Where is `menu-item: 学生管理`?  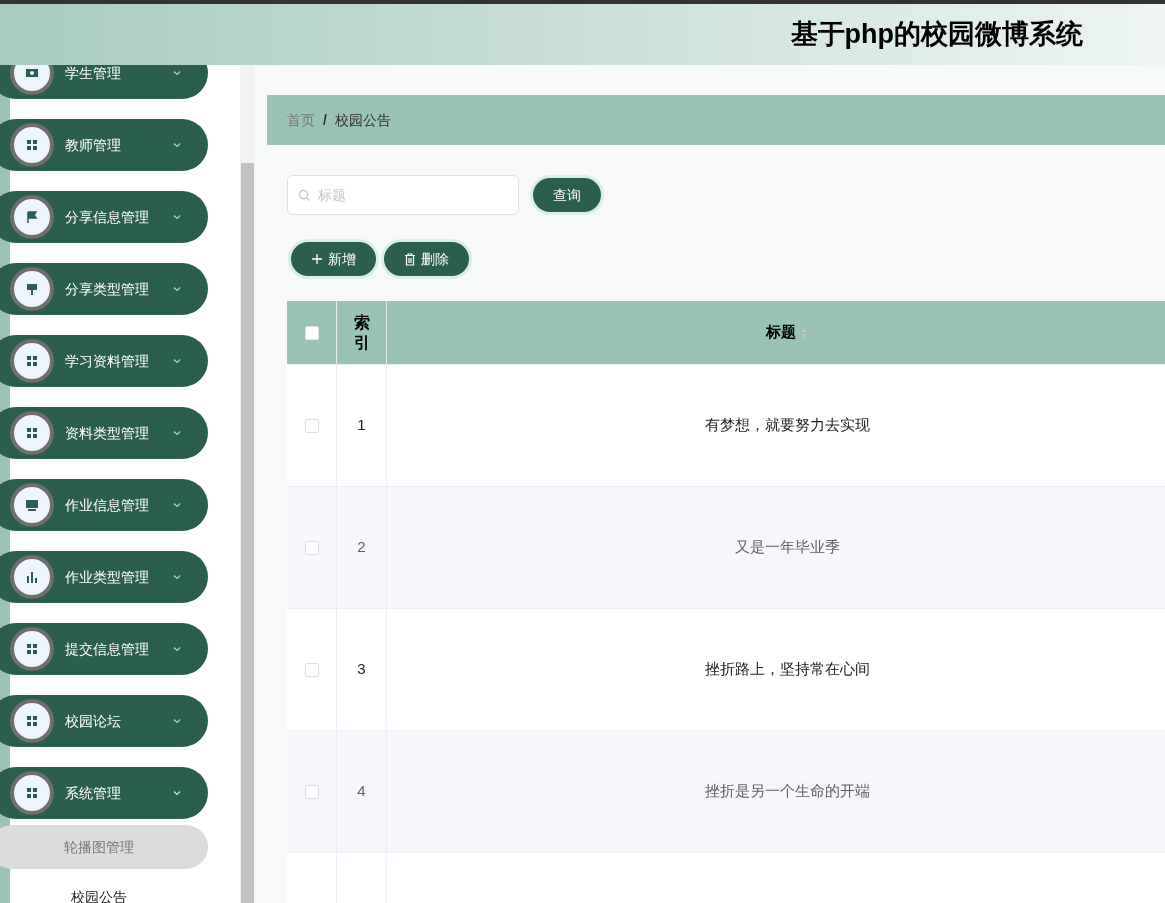
menu-item: 学生管理 is located at coordinates (104, 82).